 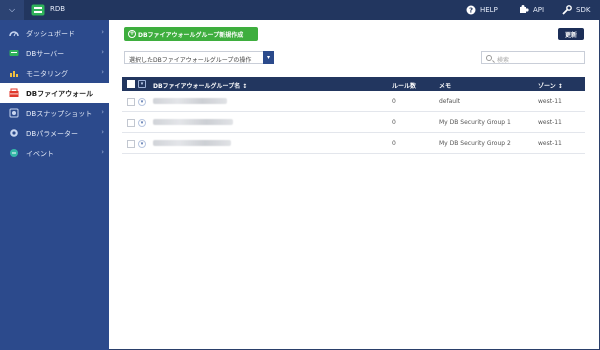 I want to click on sidebar-item-db-parameter: DBパラメーター ›, so click(x=54, y=133).